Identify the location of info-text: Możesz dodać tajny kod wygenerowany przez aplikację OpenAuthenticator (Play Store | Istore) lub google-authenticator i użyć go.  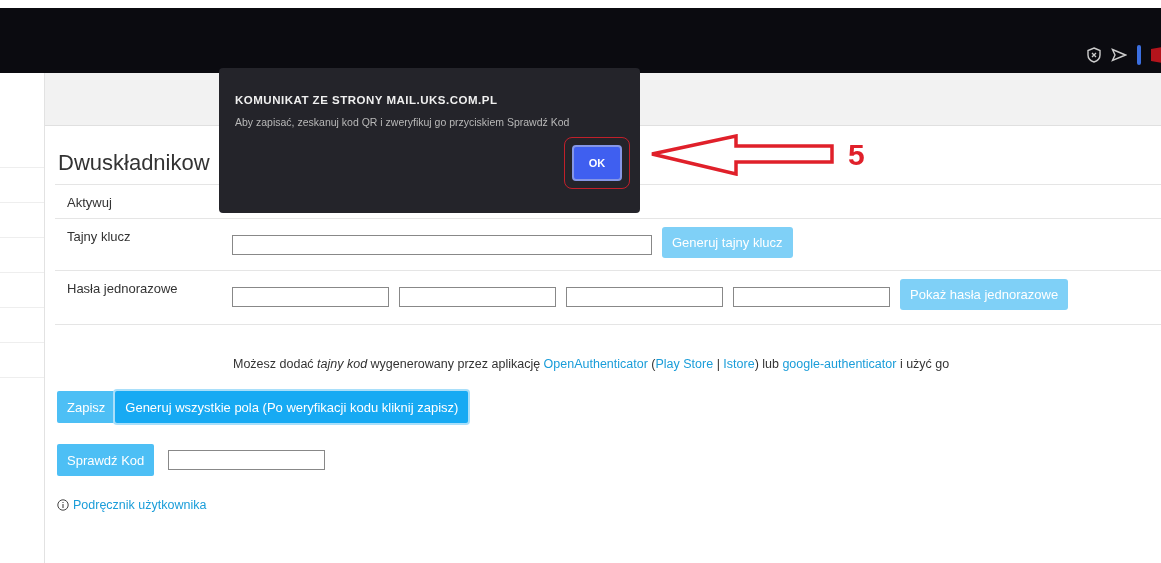
(592, 364).